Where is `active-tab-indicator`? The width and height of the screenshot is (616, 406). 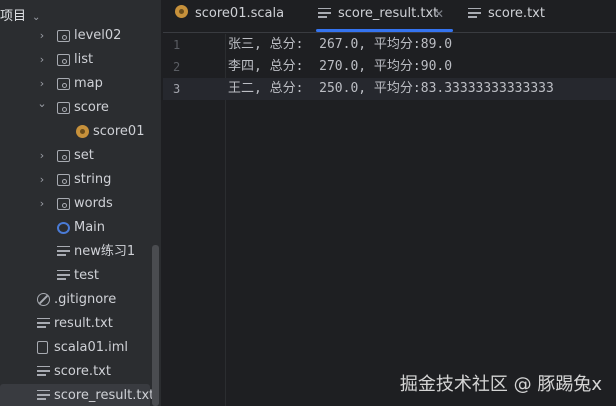 active-tab-indicator is located at coordinates (384, 30).